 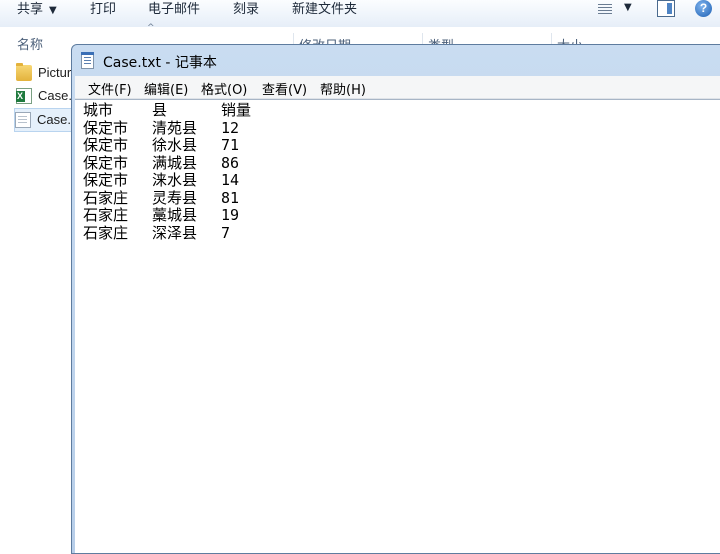 What do you see at coordinates (230, 180) in the screenshot?
I see `text-cell: 14` at bounding box center [230, 180].